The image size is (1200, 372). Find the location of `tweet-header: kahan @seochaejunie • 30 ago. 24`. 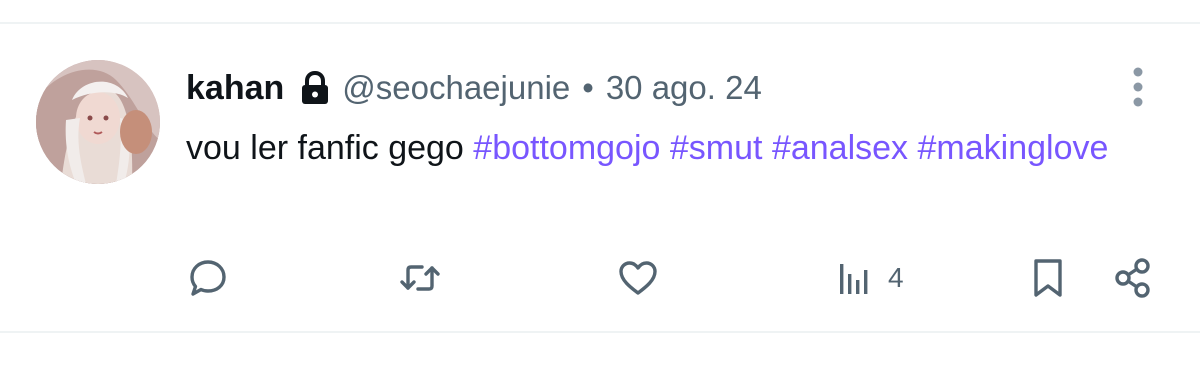

tweet-header: kahan @seochaejunie • 30 ago. 24 is located at coordinates (474, 88).